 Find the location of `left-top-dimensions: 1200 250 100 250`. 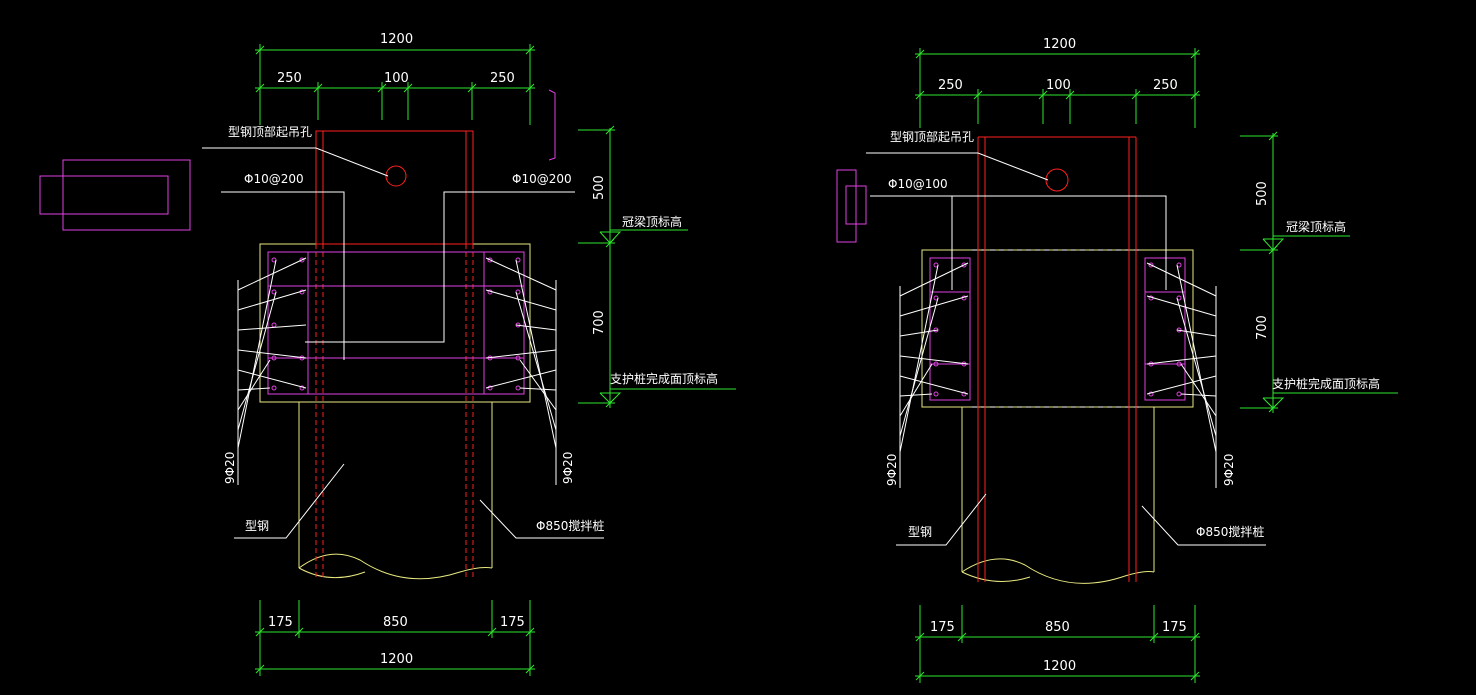

left-top-dimensions: 1200 250 100 250 is located at coordinates (395, 78).